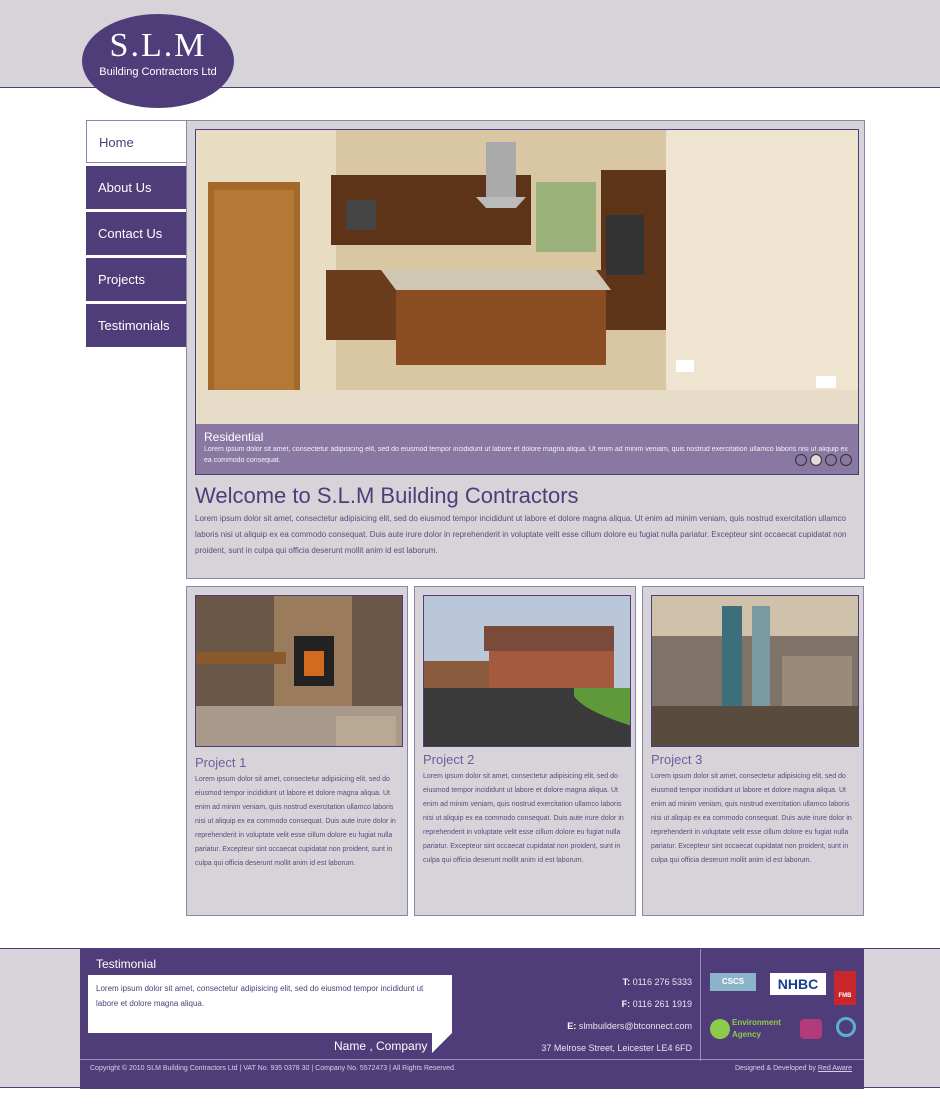 The width and height of the screenshot is (940, 1104). What do you see at coordinates (626, 982) in the screenshot?
I see `tel-label: T:` at bounding box center [626, 982].